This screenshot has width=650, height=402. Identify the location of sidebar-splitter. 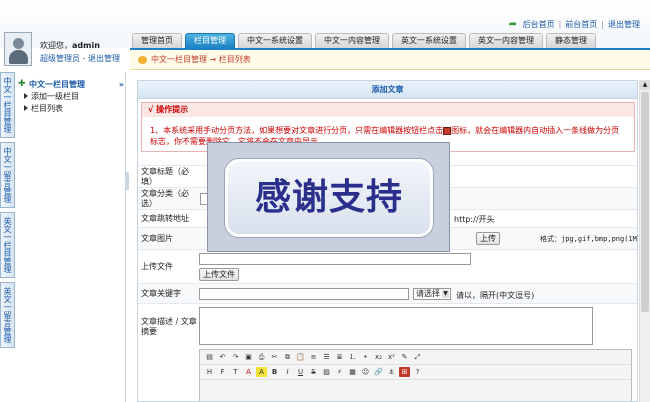
(127, 181).